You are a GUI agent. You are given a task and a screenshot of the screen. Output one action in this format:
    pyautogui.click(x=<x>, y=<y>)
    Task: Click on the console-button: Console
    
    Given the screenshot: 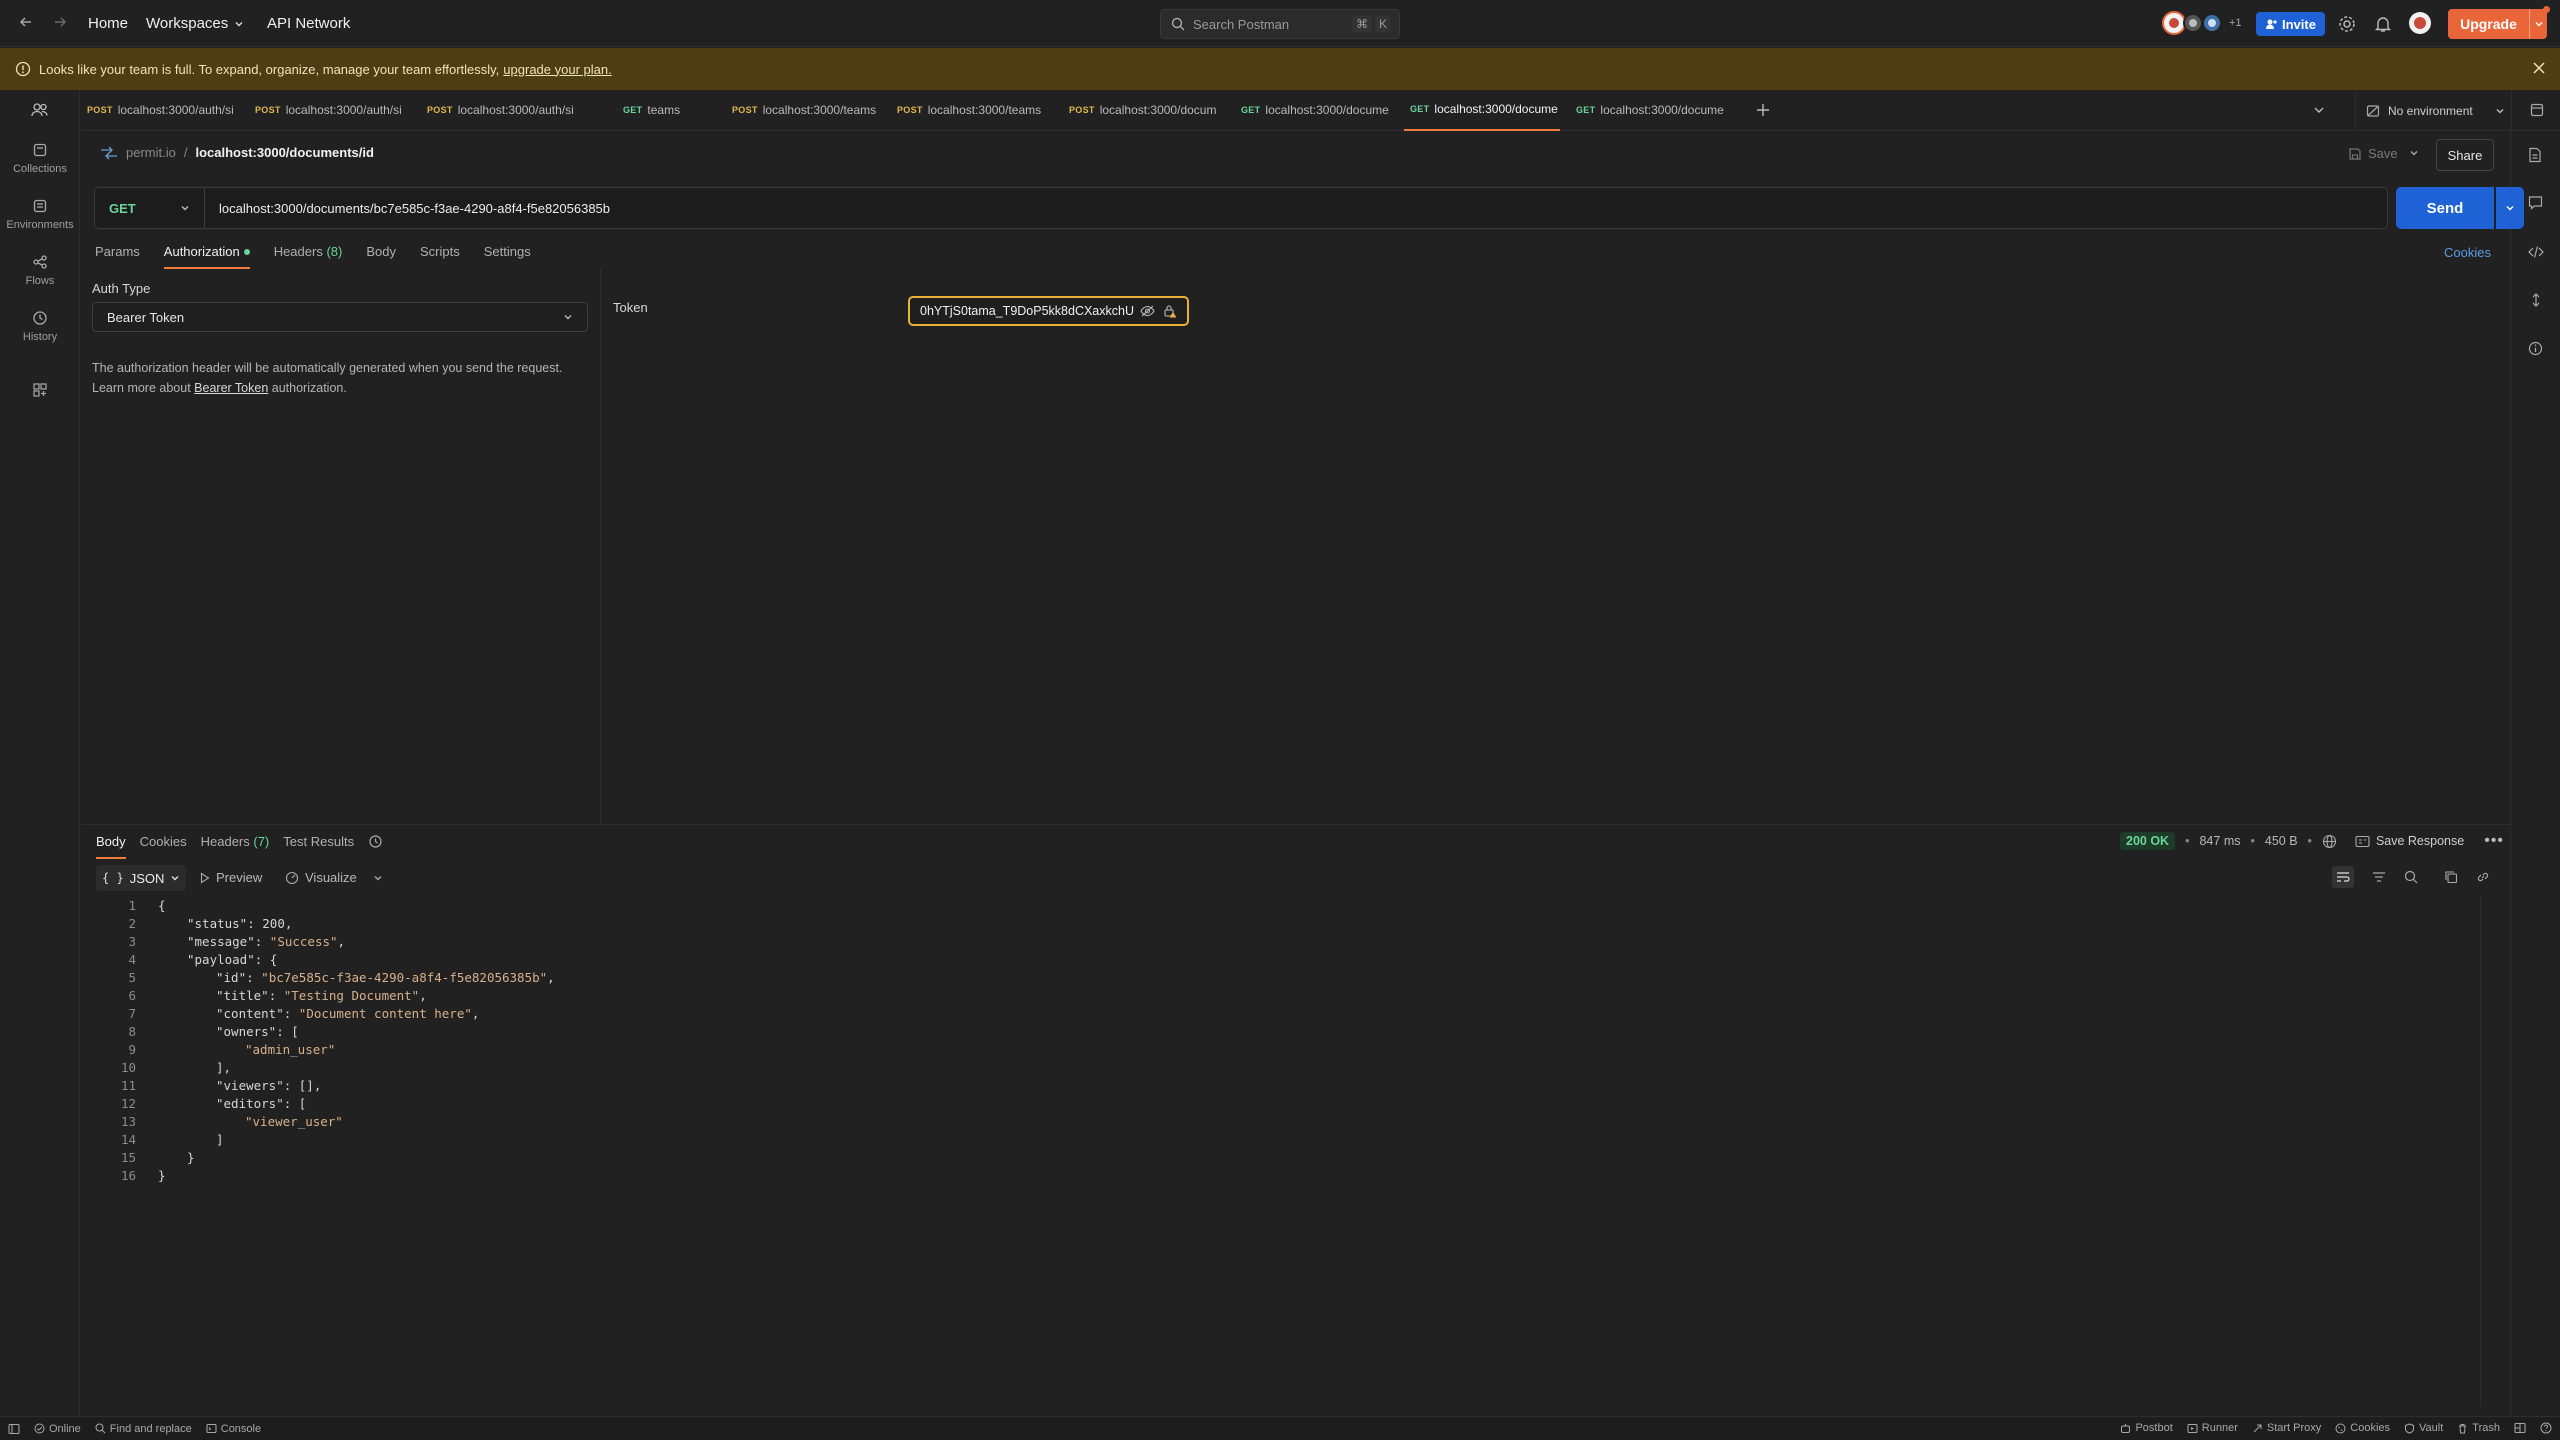 What is the action you would take?
    pyautogui.click(x=233, y=1429)
    